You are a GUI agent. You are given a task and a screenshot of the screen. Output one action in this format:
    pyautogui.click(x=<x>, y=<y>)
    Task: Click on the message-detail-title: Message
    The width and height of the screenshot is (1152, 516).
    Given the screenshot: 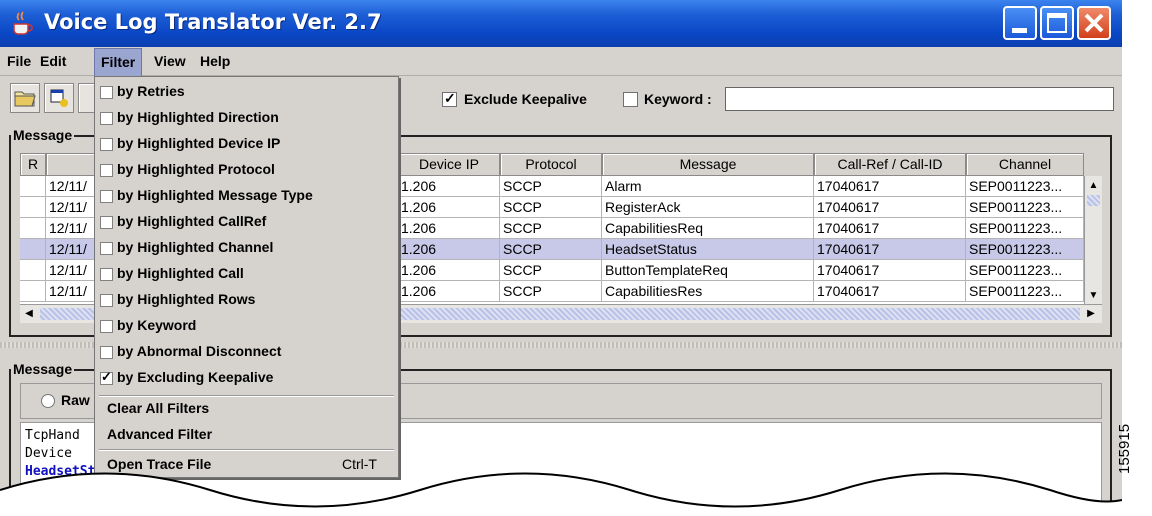 What is the action you would take?
    pyautogui.click(x=43, y=369)
    